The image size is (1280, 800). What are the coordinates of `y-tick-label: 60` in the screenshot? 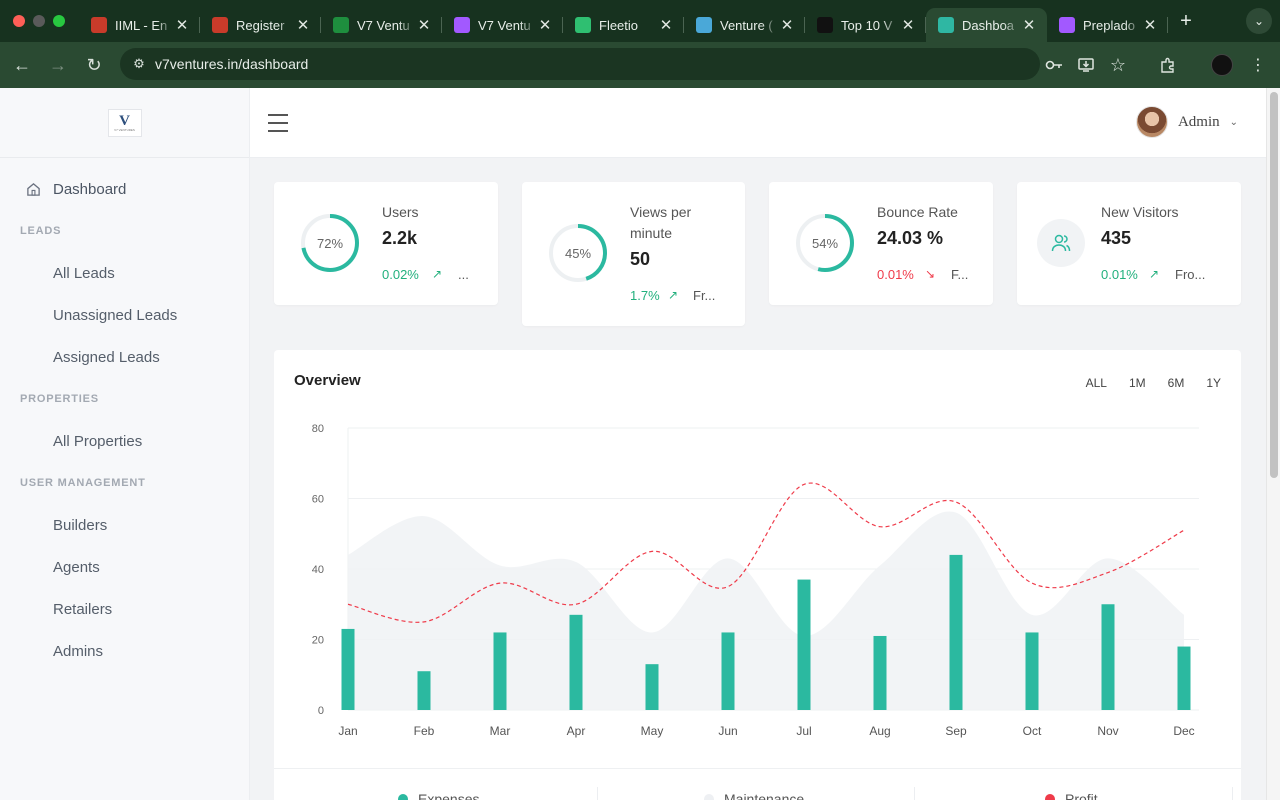 It's located at (318, 500).